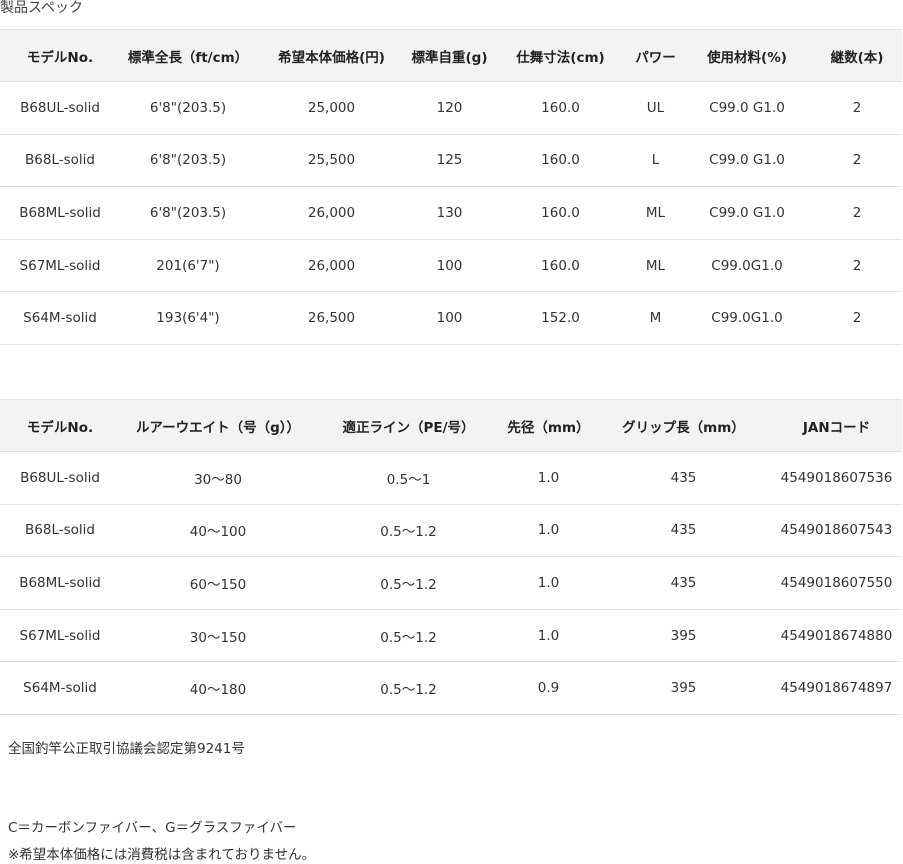 The width and height of the screenshot is (903, 864). What do you see at coordinates (218, 532) in the screenshot?
I see `table-cell-lure-weight: 40～100` at bounding box center [218, 532].